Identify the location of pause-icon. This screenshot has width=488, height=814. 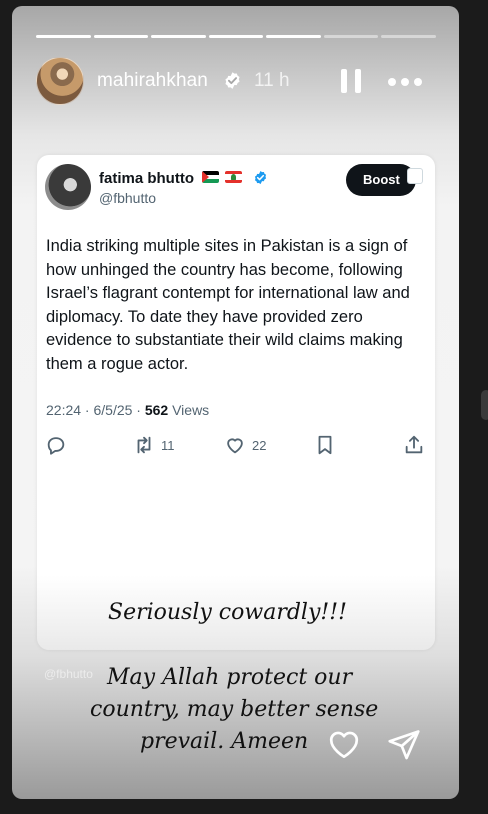
(344, 81).